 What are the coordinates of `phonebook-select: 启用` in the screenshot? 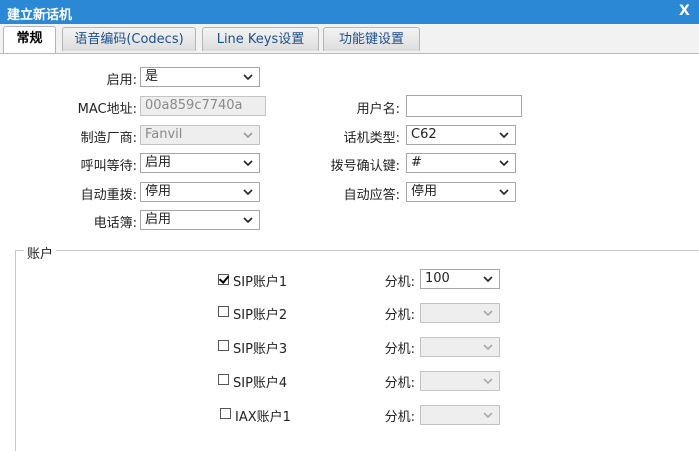 It's located at (200, 220).